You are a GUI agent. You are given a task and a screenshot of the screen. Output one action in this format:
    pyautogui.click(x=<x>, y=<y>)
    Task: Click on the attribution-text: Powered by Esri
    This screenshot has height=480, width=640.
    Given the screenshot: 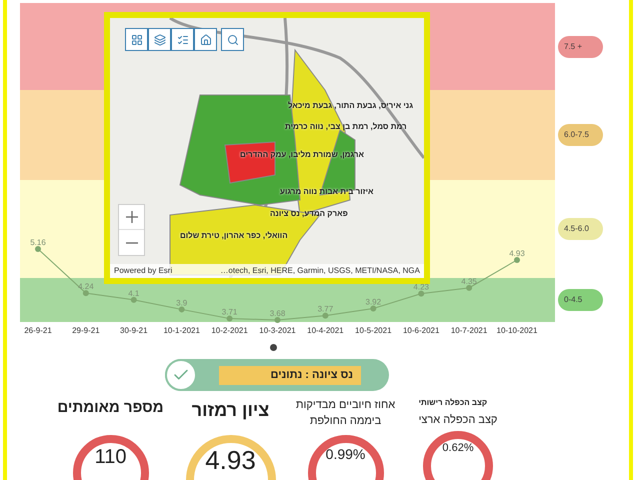 What is the action you would take?
    pyautogui.click(x=143, y=271)
    